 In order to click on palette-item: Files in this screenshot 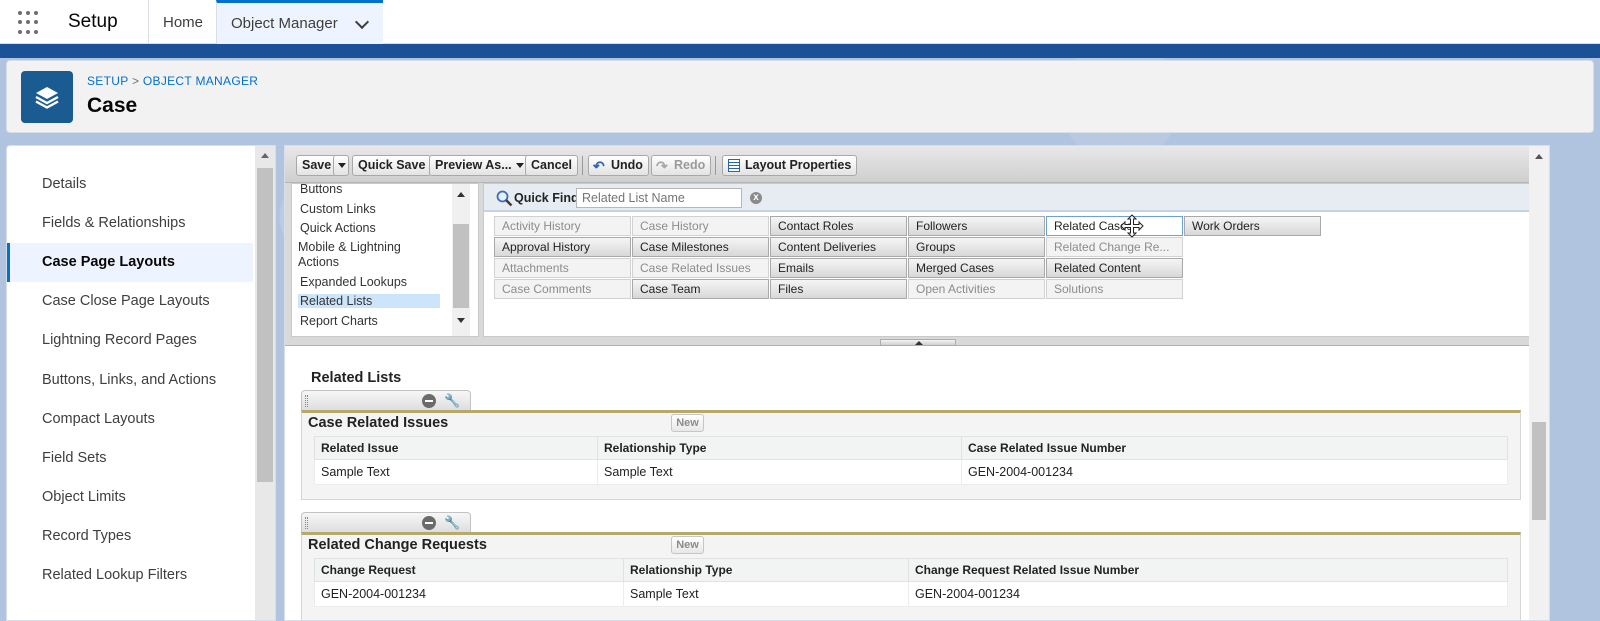, I will do `click(838, 289)`.